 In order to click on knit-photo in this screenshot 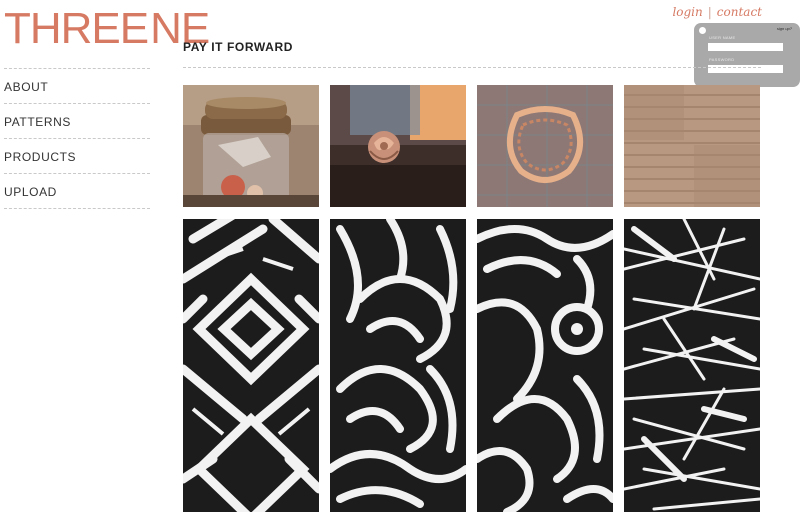, I will do `click(692, 146)`.